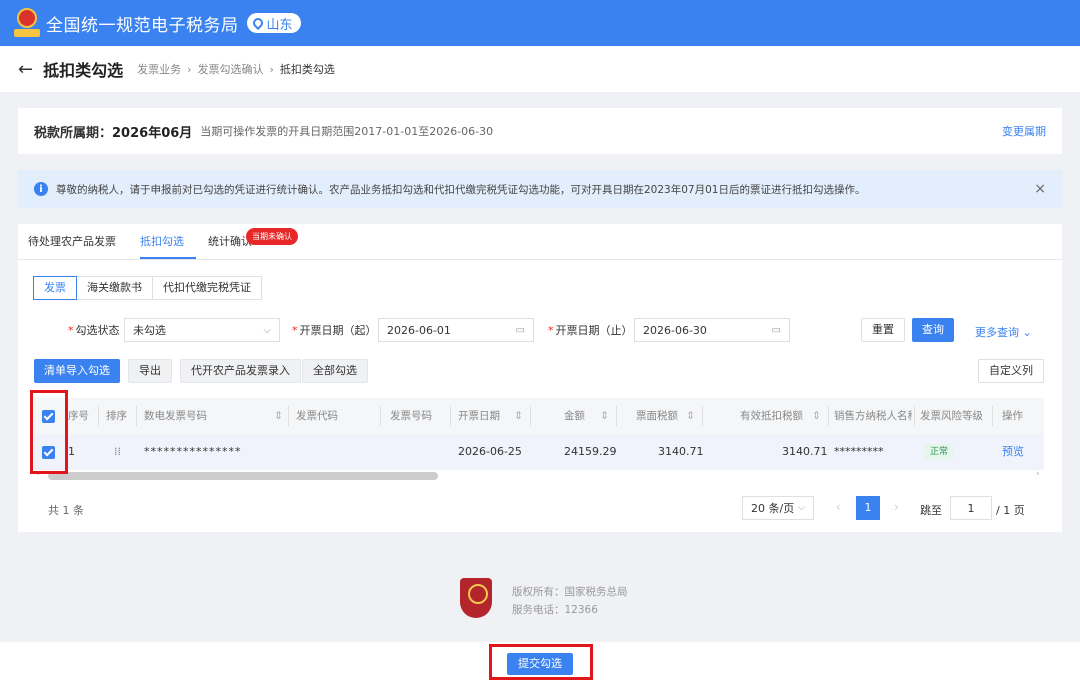  I want to click on unconfirmed-badge: 当期未确认, so click(272, 236).